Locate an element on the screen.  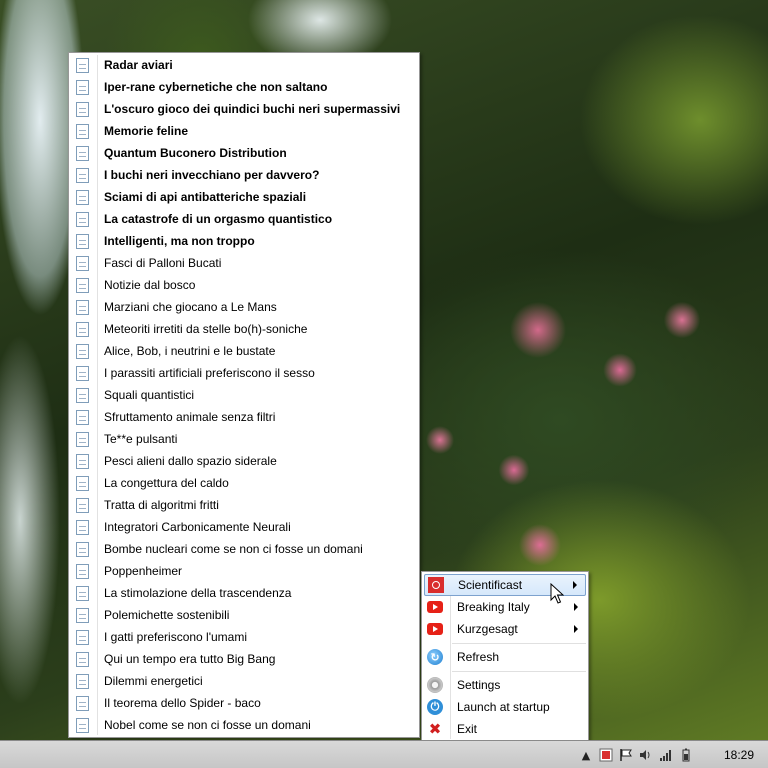
episode-menu-item: Qui un tempo era tutto Big Bang is located at coordinates (244, 659).